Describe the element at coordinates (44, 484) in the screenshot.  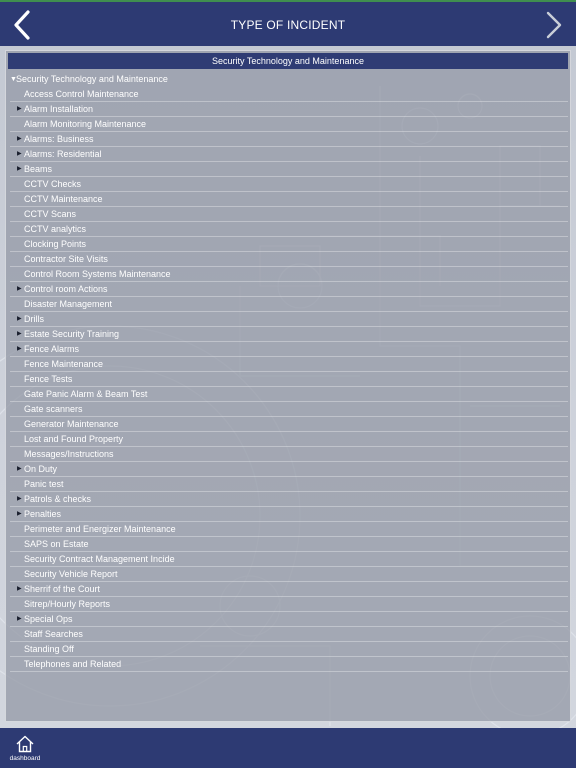
I see `tree-item-label: Panic test` at that location.